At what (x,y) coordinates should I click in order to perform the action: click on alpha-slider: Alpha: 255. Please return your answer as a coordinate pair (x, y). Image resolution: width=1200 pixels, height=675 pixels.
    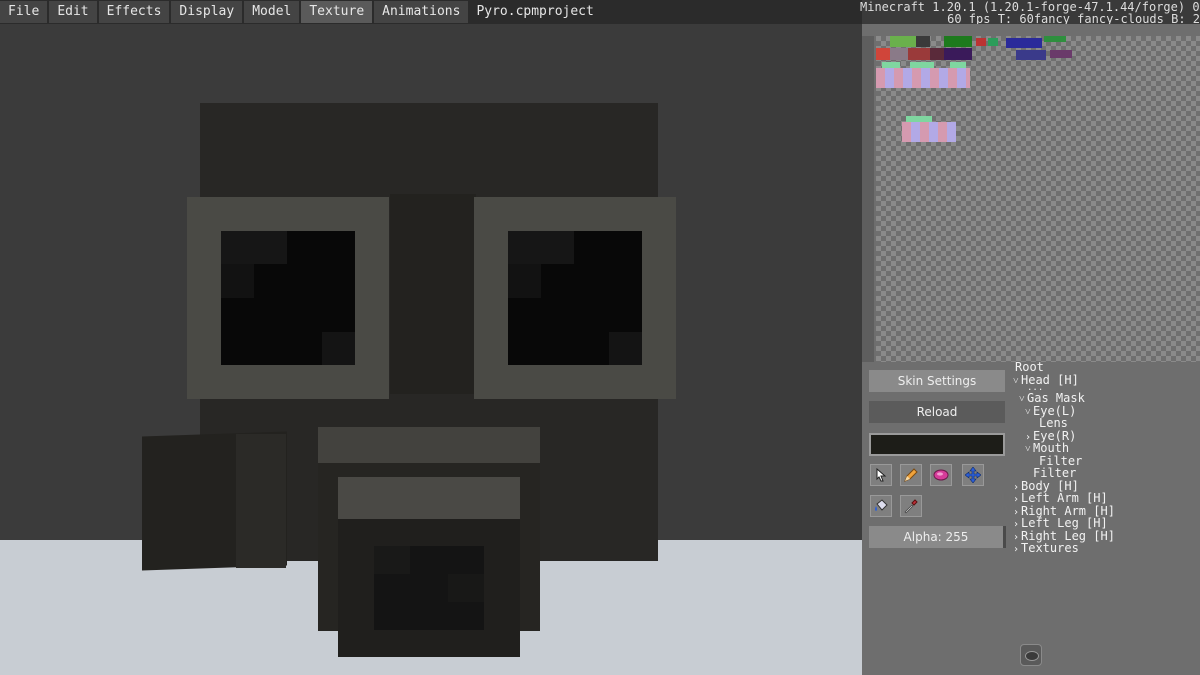
    Looking at the image, I should click on (937, 537).